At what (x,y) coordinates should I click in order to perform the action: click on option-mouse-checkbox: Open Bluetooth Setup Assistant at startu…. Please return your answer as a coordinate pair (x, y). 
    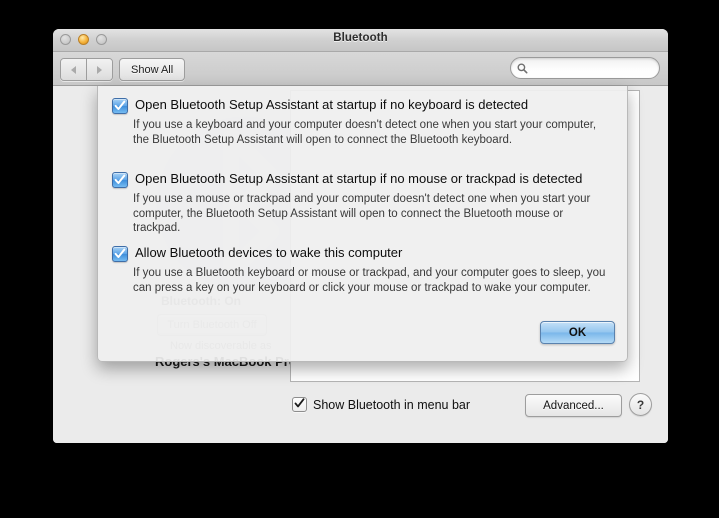
    Looking at the image, I should click on (362, 179).